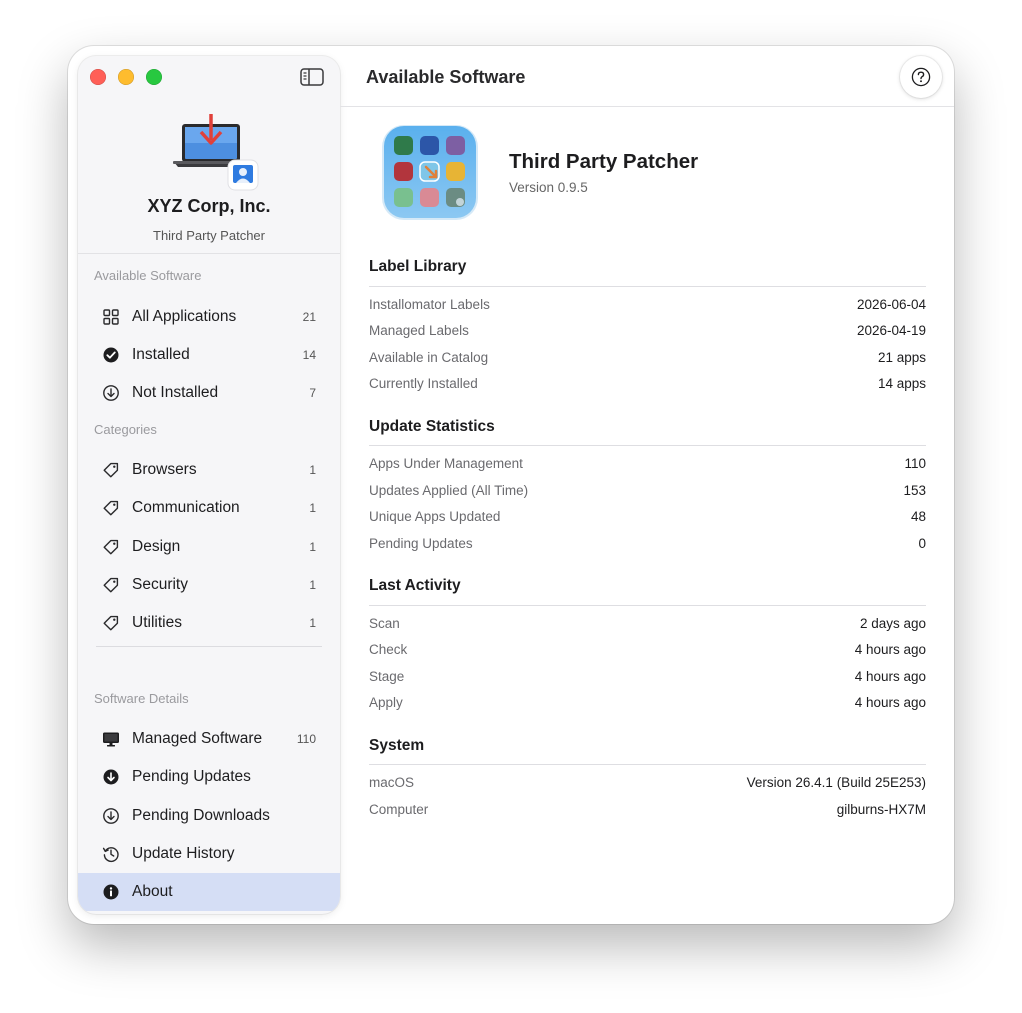 This screenshot has width=1022, height=1013. Describe the element at coordinates (892, 623) in the screenshot. I see `info-value: 2 days ago` at that location.